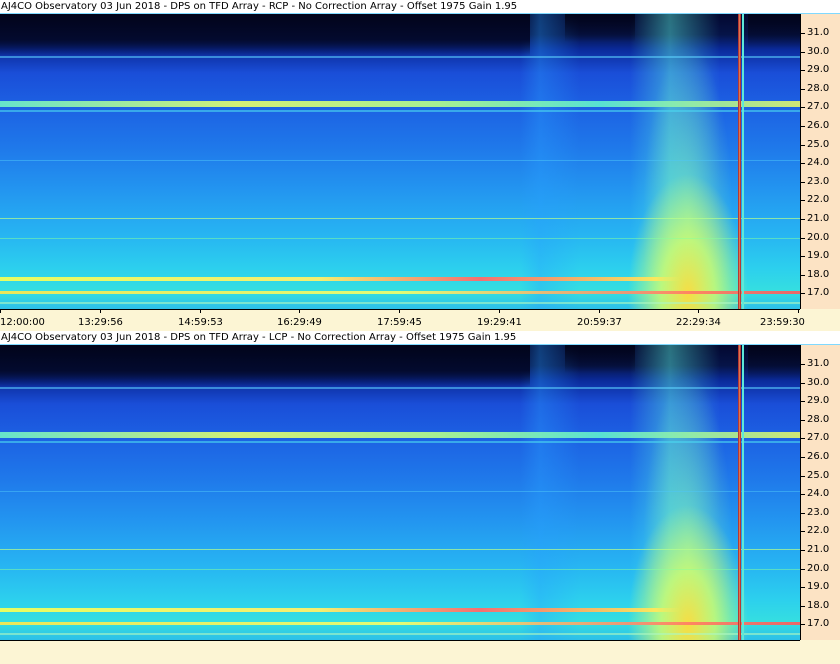 This screenshot has height=664, width=840. I want to click on time-tick-label: 22:29:34, so click(698, 322).